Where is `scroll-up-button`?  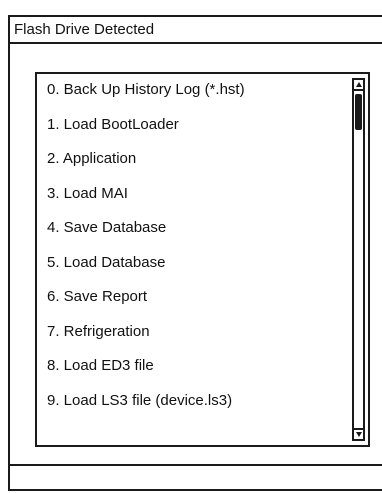 scroll-up-button is located at coordinates (358, 84).